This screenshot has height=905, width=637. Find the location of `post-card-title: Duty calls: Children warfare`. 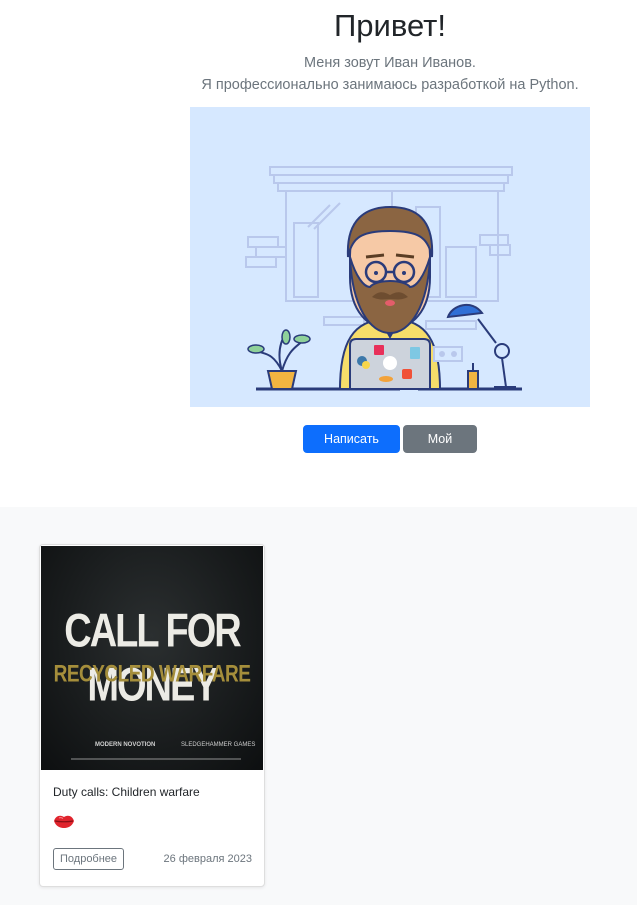

post-card-title: Duty calls: Children warfare is located at coordinates (126, 792).